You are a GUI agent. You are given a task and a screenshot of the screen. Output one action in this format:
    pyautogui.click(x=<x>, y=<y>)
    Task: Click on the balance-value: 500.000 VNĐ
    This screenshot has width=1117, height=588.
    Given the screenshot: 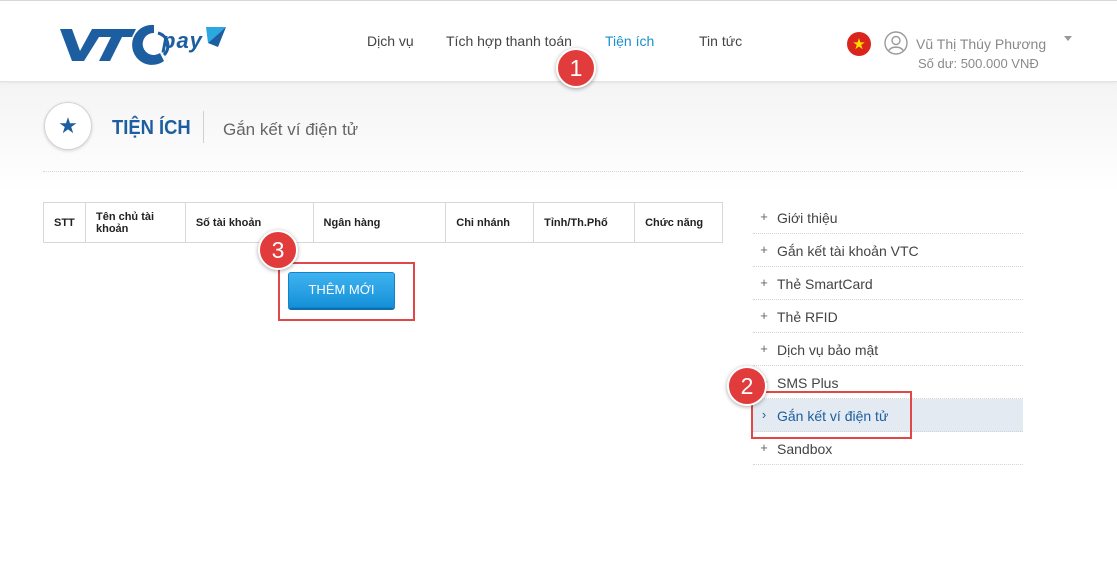 What is the action you would take?
    pyautogui.click(x=999, y=63)
    